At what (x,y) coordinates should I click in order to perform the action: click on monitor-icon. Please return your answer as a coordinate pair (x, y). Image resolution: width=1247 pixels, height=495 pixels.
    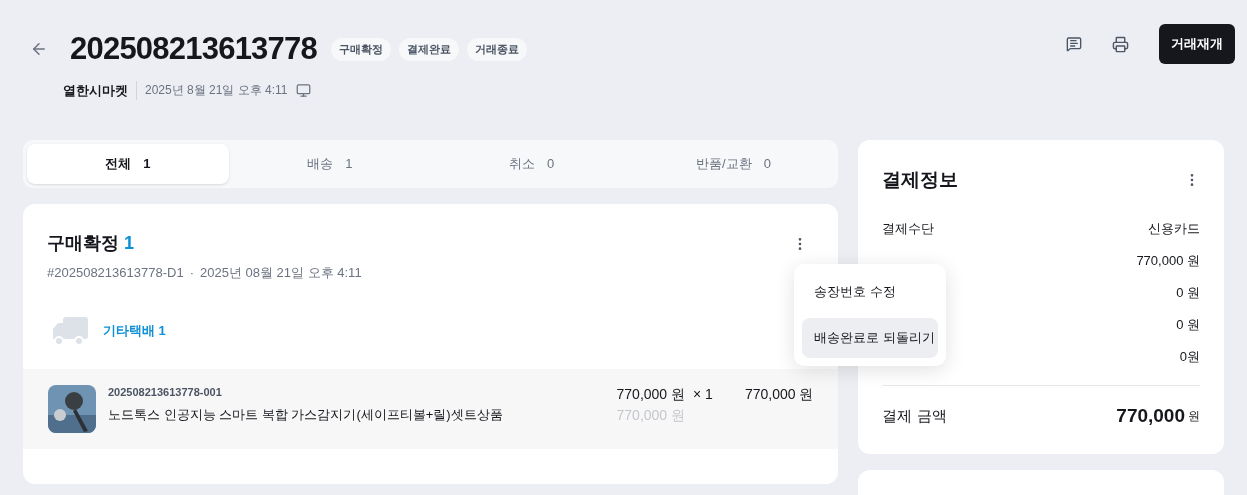
    Looking at the image, I should click on (303, 90).